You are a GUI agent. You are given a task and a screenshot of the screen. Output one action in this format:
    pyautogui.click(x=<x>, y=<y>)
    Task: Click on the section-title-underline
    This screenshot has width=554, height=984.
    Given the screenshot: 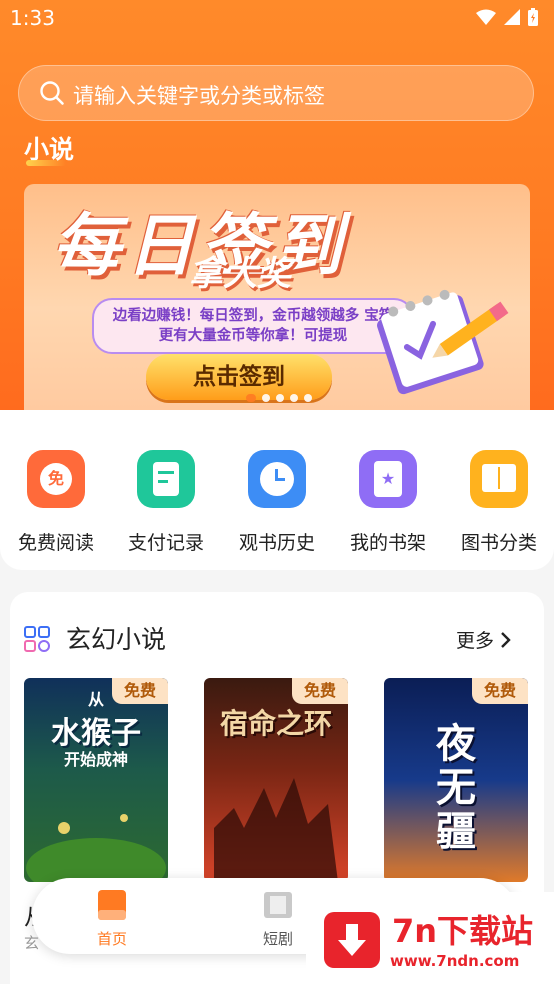 What is the action you would take?
    pyautogui.click(x=46, y=163)
    